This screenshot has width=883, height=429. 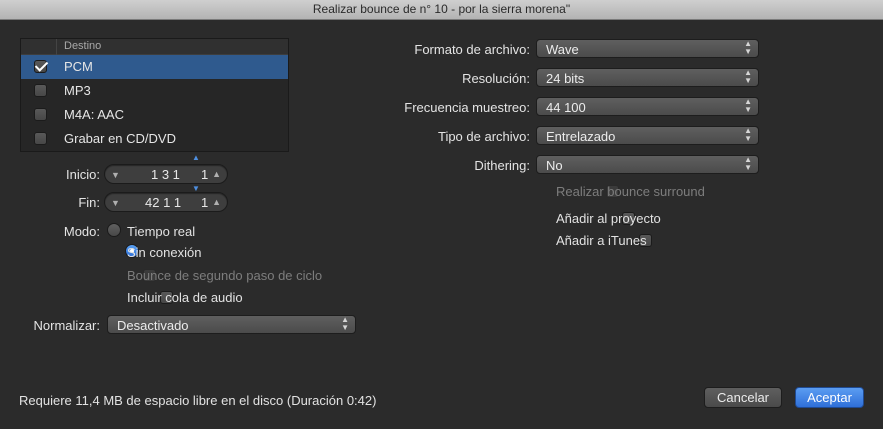 I want to click on end-increment-icon: ▲, so click(x=216, y=202).